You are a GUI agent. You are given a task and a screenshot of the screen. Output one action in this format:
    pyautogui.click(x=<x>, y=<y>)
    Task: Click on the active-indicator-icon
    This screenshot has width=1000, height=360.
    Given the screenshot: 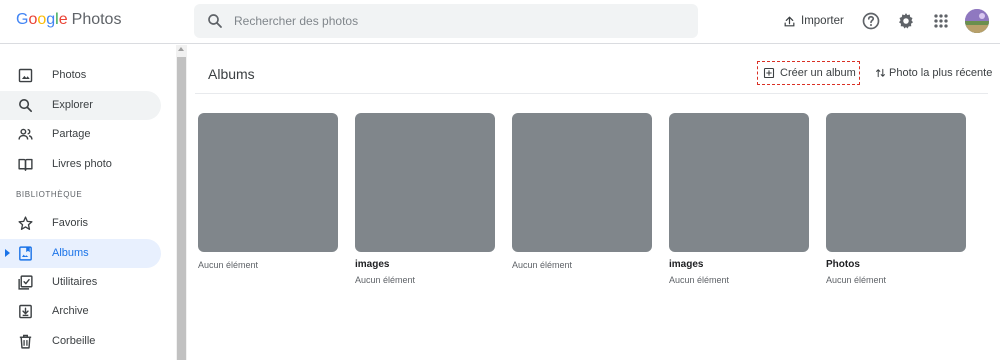 What is the action you would take?
    pyautogui.click(x=7, y=253)
    